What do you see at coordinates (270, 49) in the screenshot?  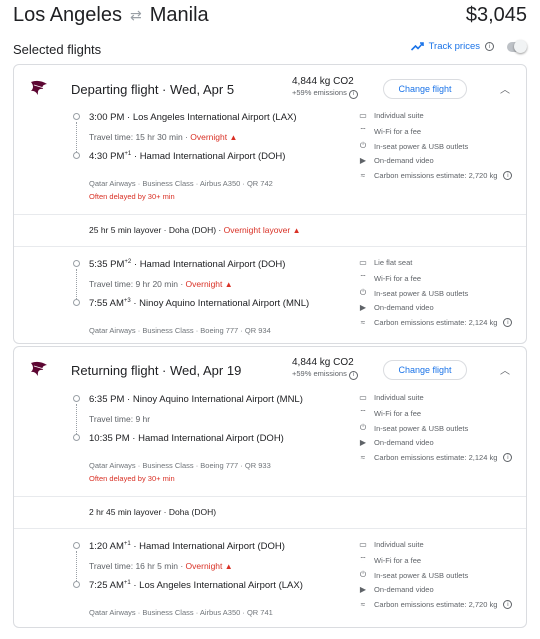 I see `selected-flights-bar: Selected flights Track prices i` at bounding box center [270, 49].